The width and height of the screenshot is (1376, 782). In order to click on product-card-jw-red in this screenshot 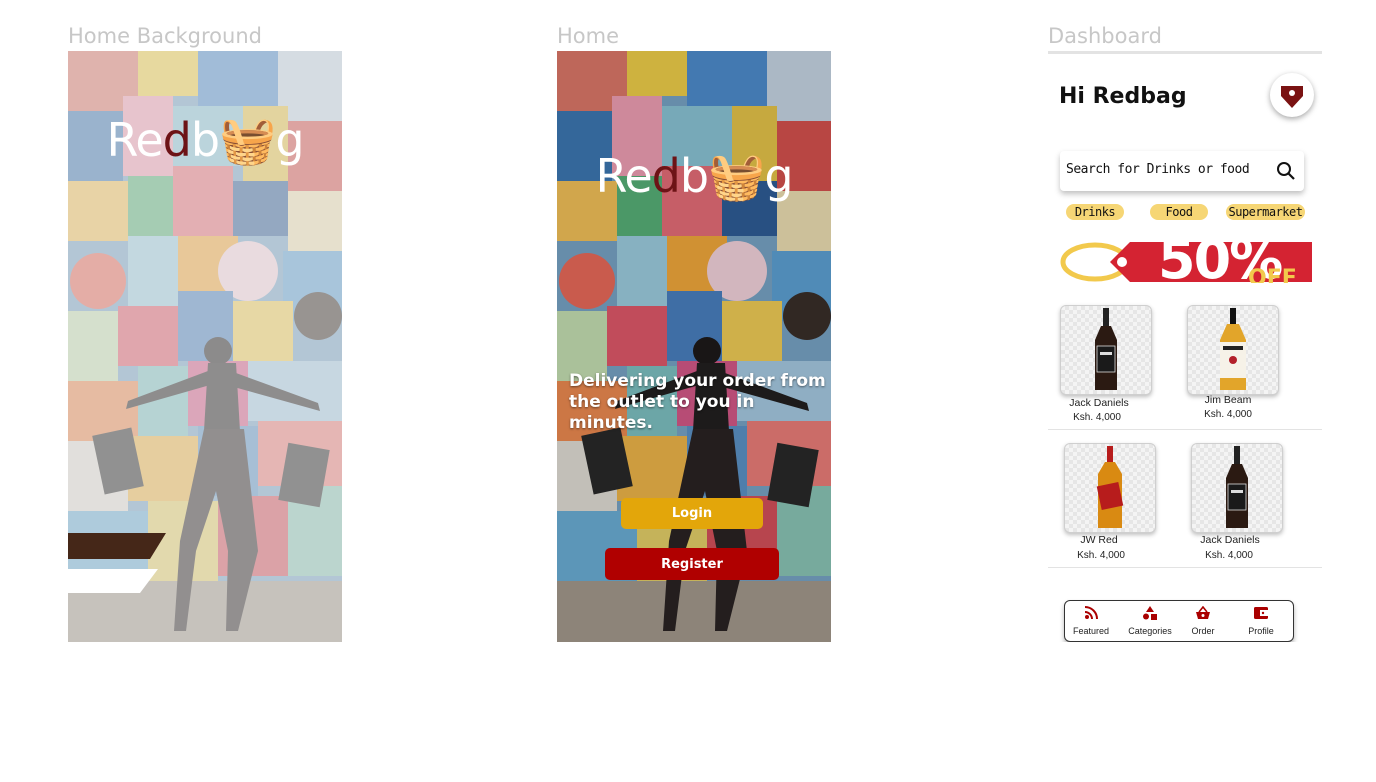, I will do `click(1110, 488)`.